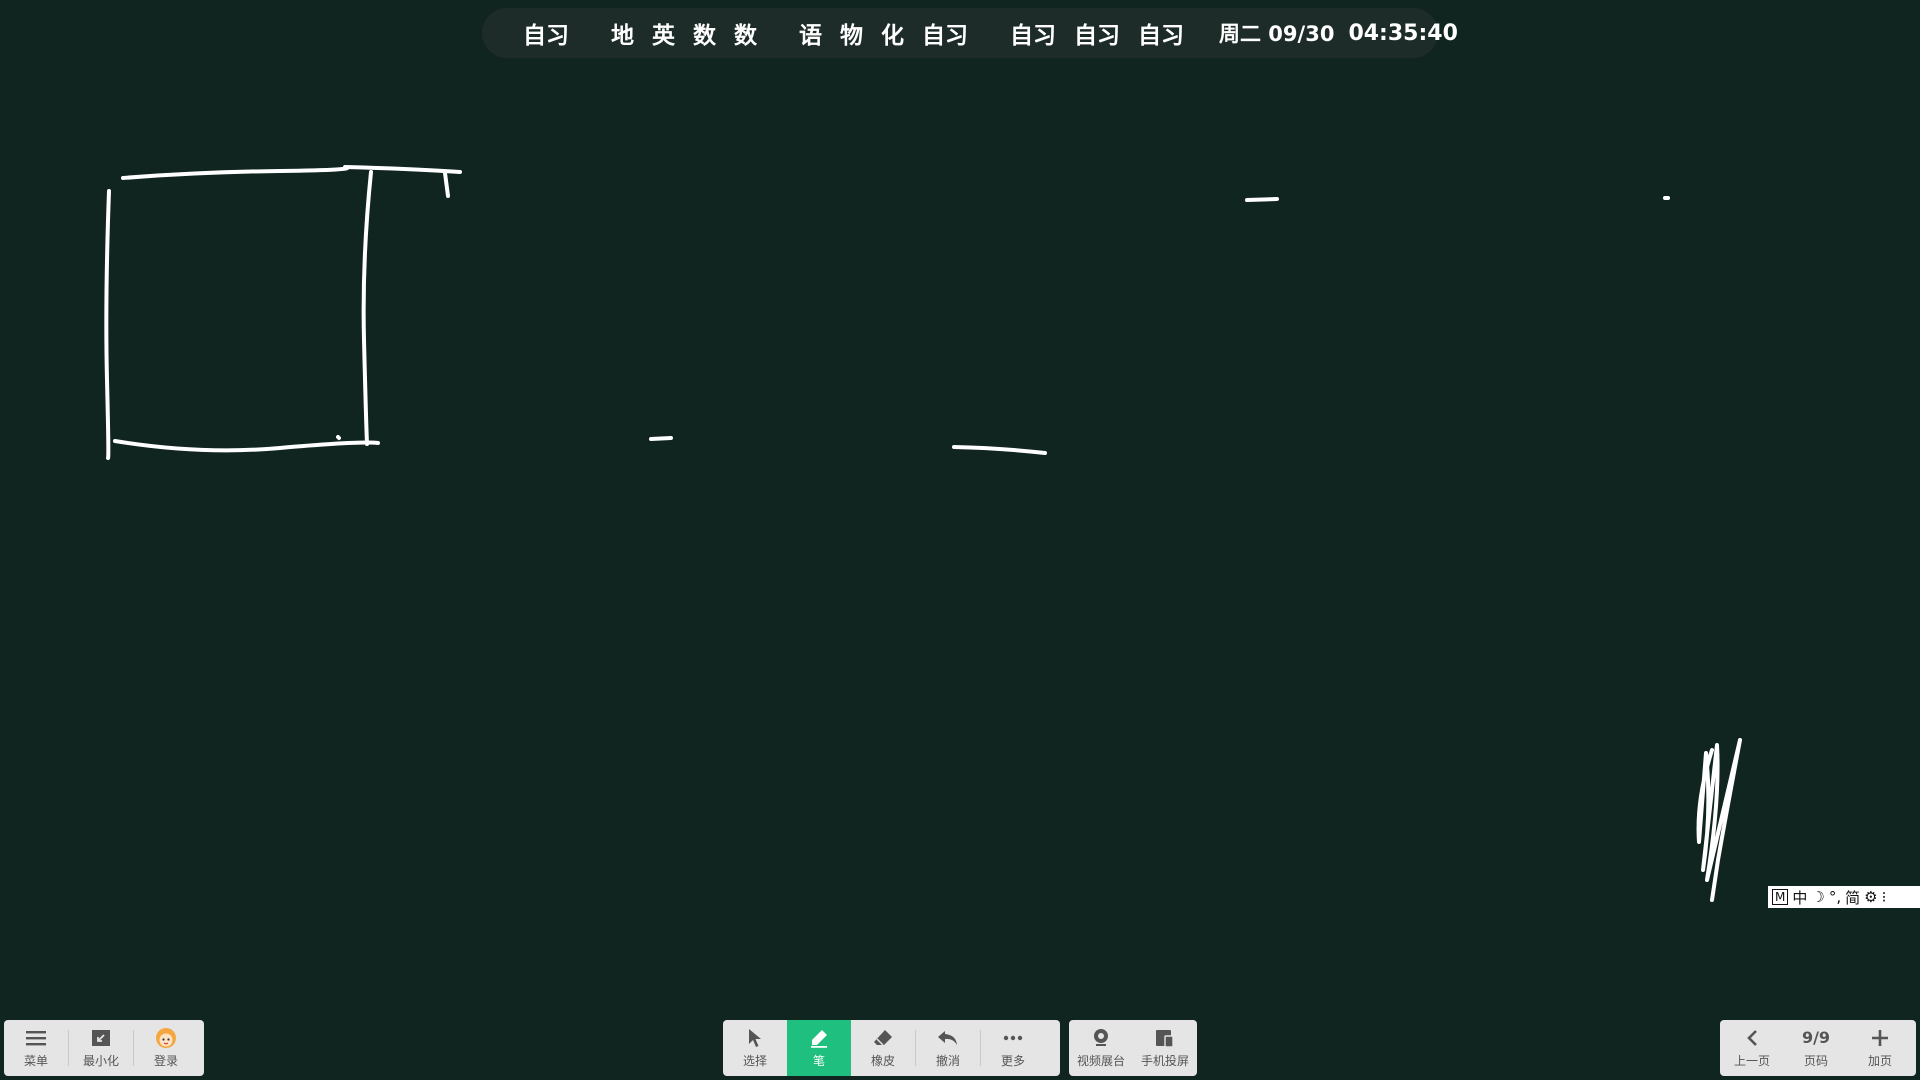  I want to click on more-button: 更多, so click(1013, 1048).